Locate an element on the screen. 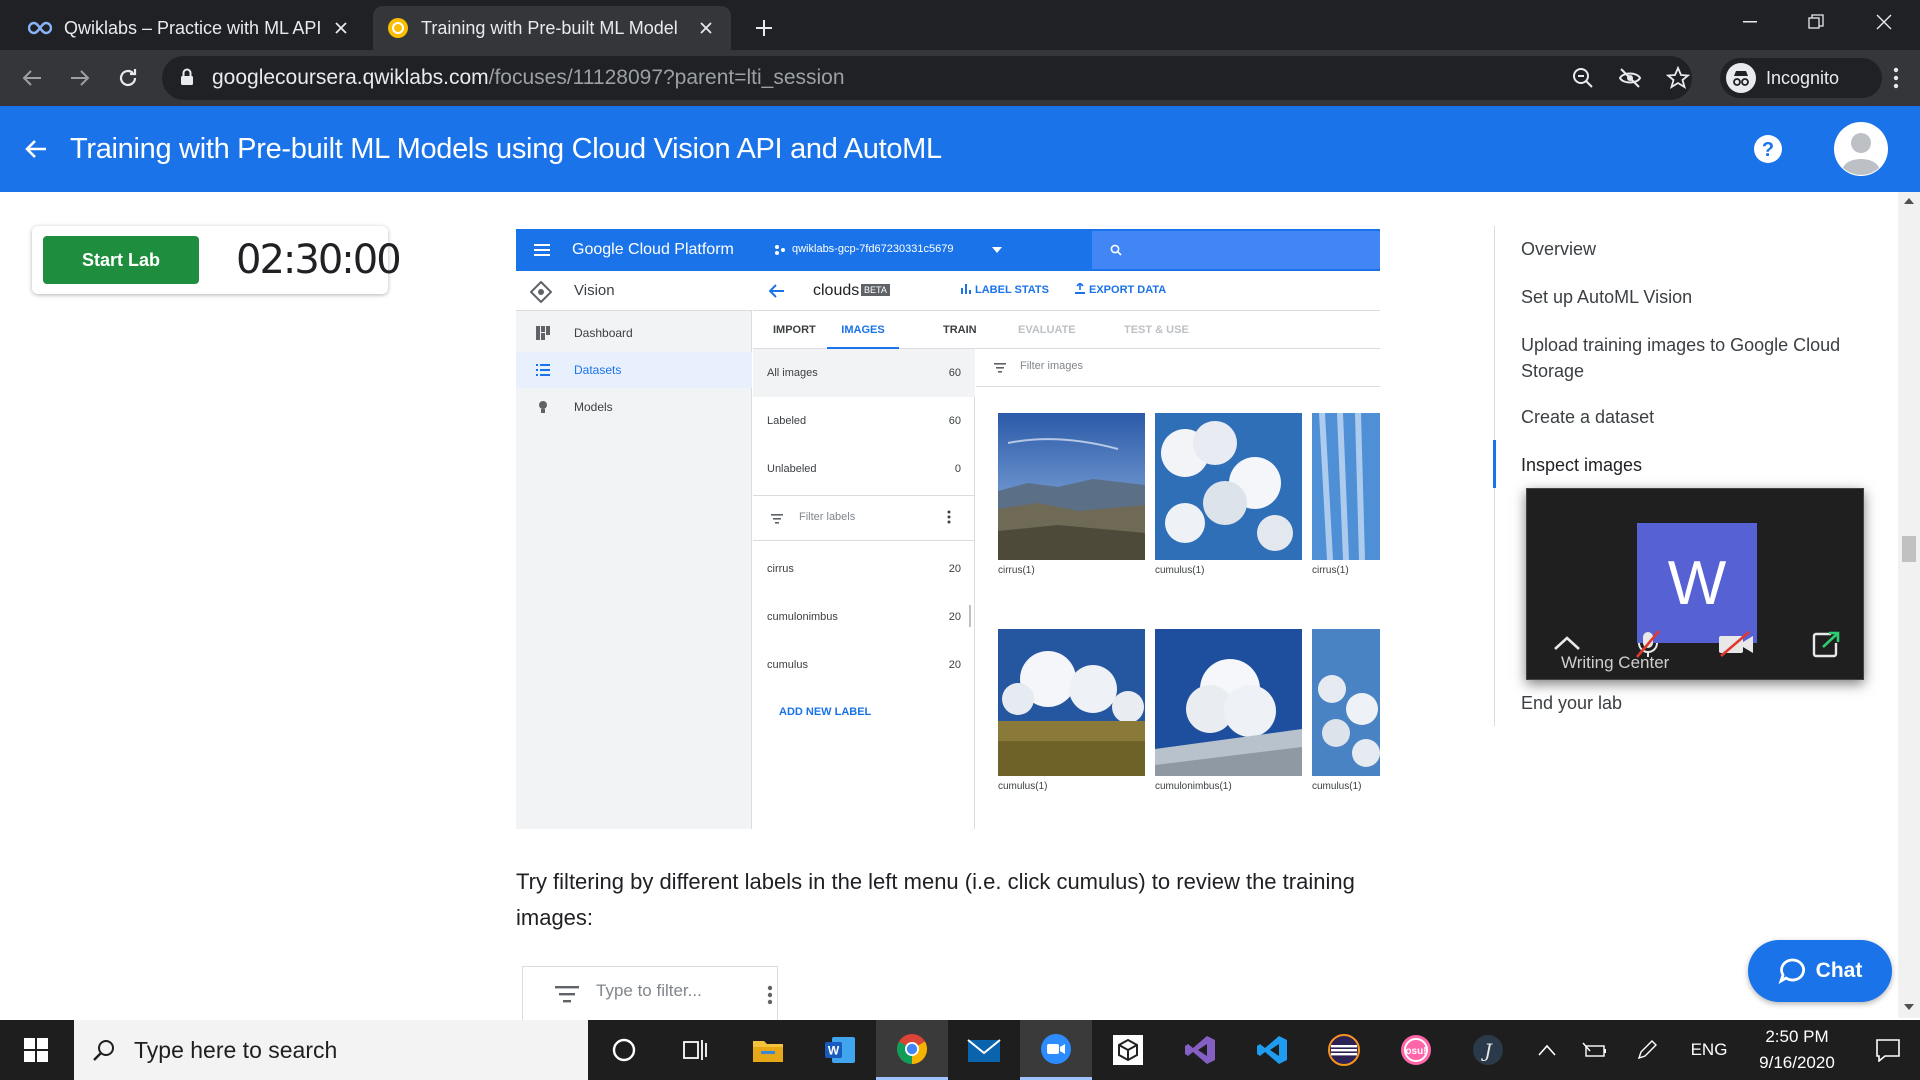 This screenshot has width=1920, height=1080. notification-icon is located at coordinates (1888, 1050).